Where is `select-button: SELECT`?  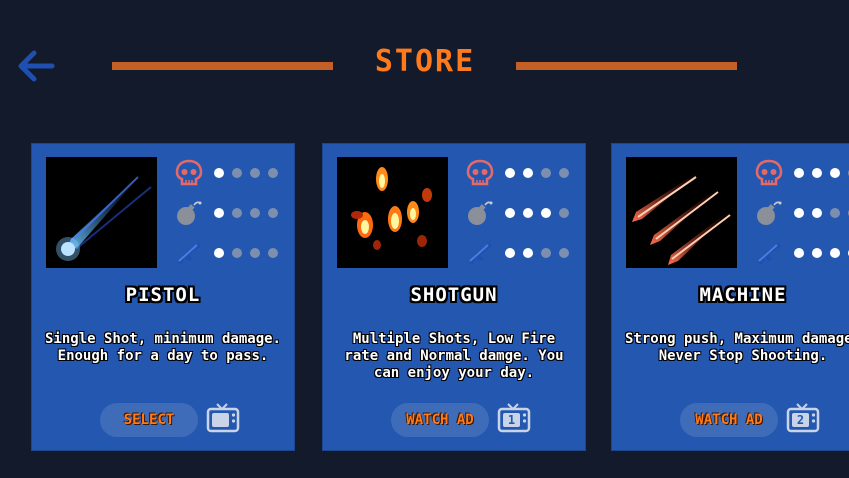
select-button: SELECT is located at coordinates (149, 420).